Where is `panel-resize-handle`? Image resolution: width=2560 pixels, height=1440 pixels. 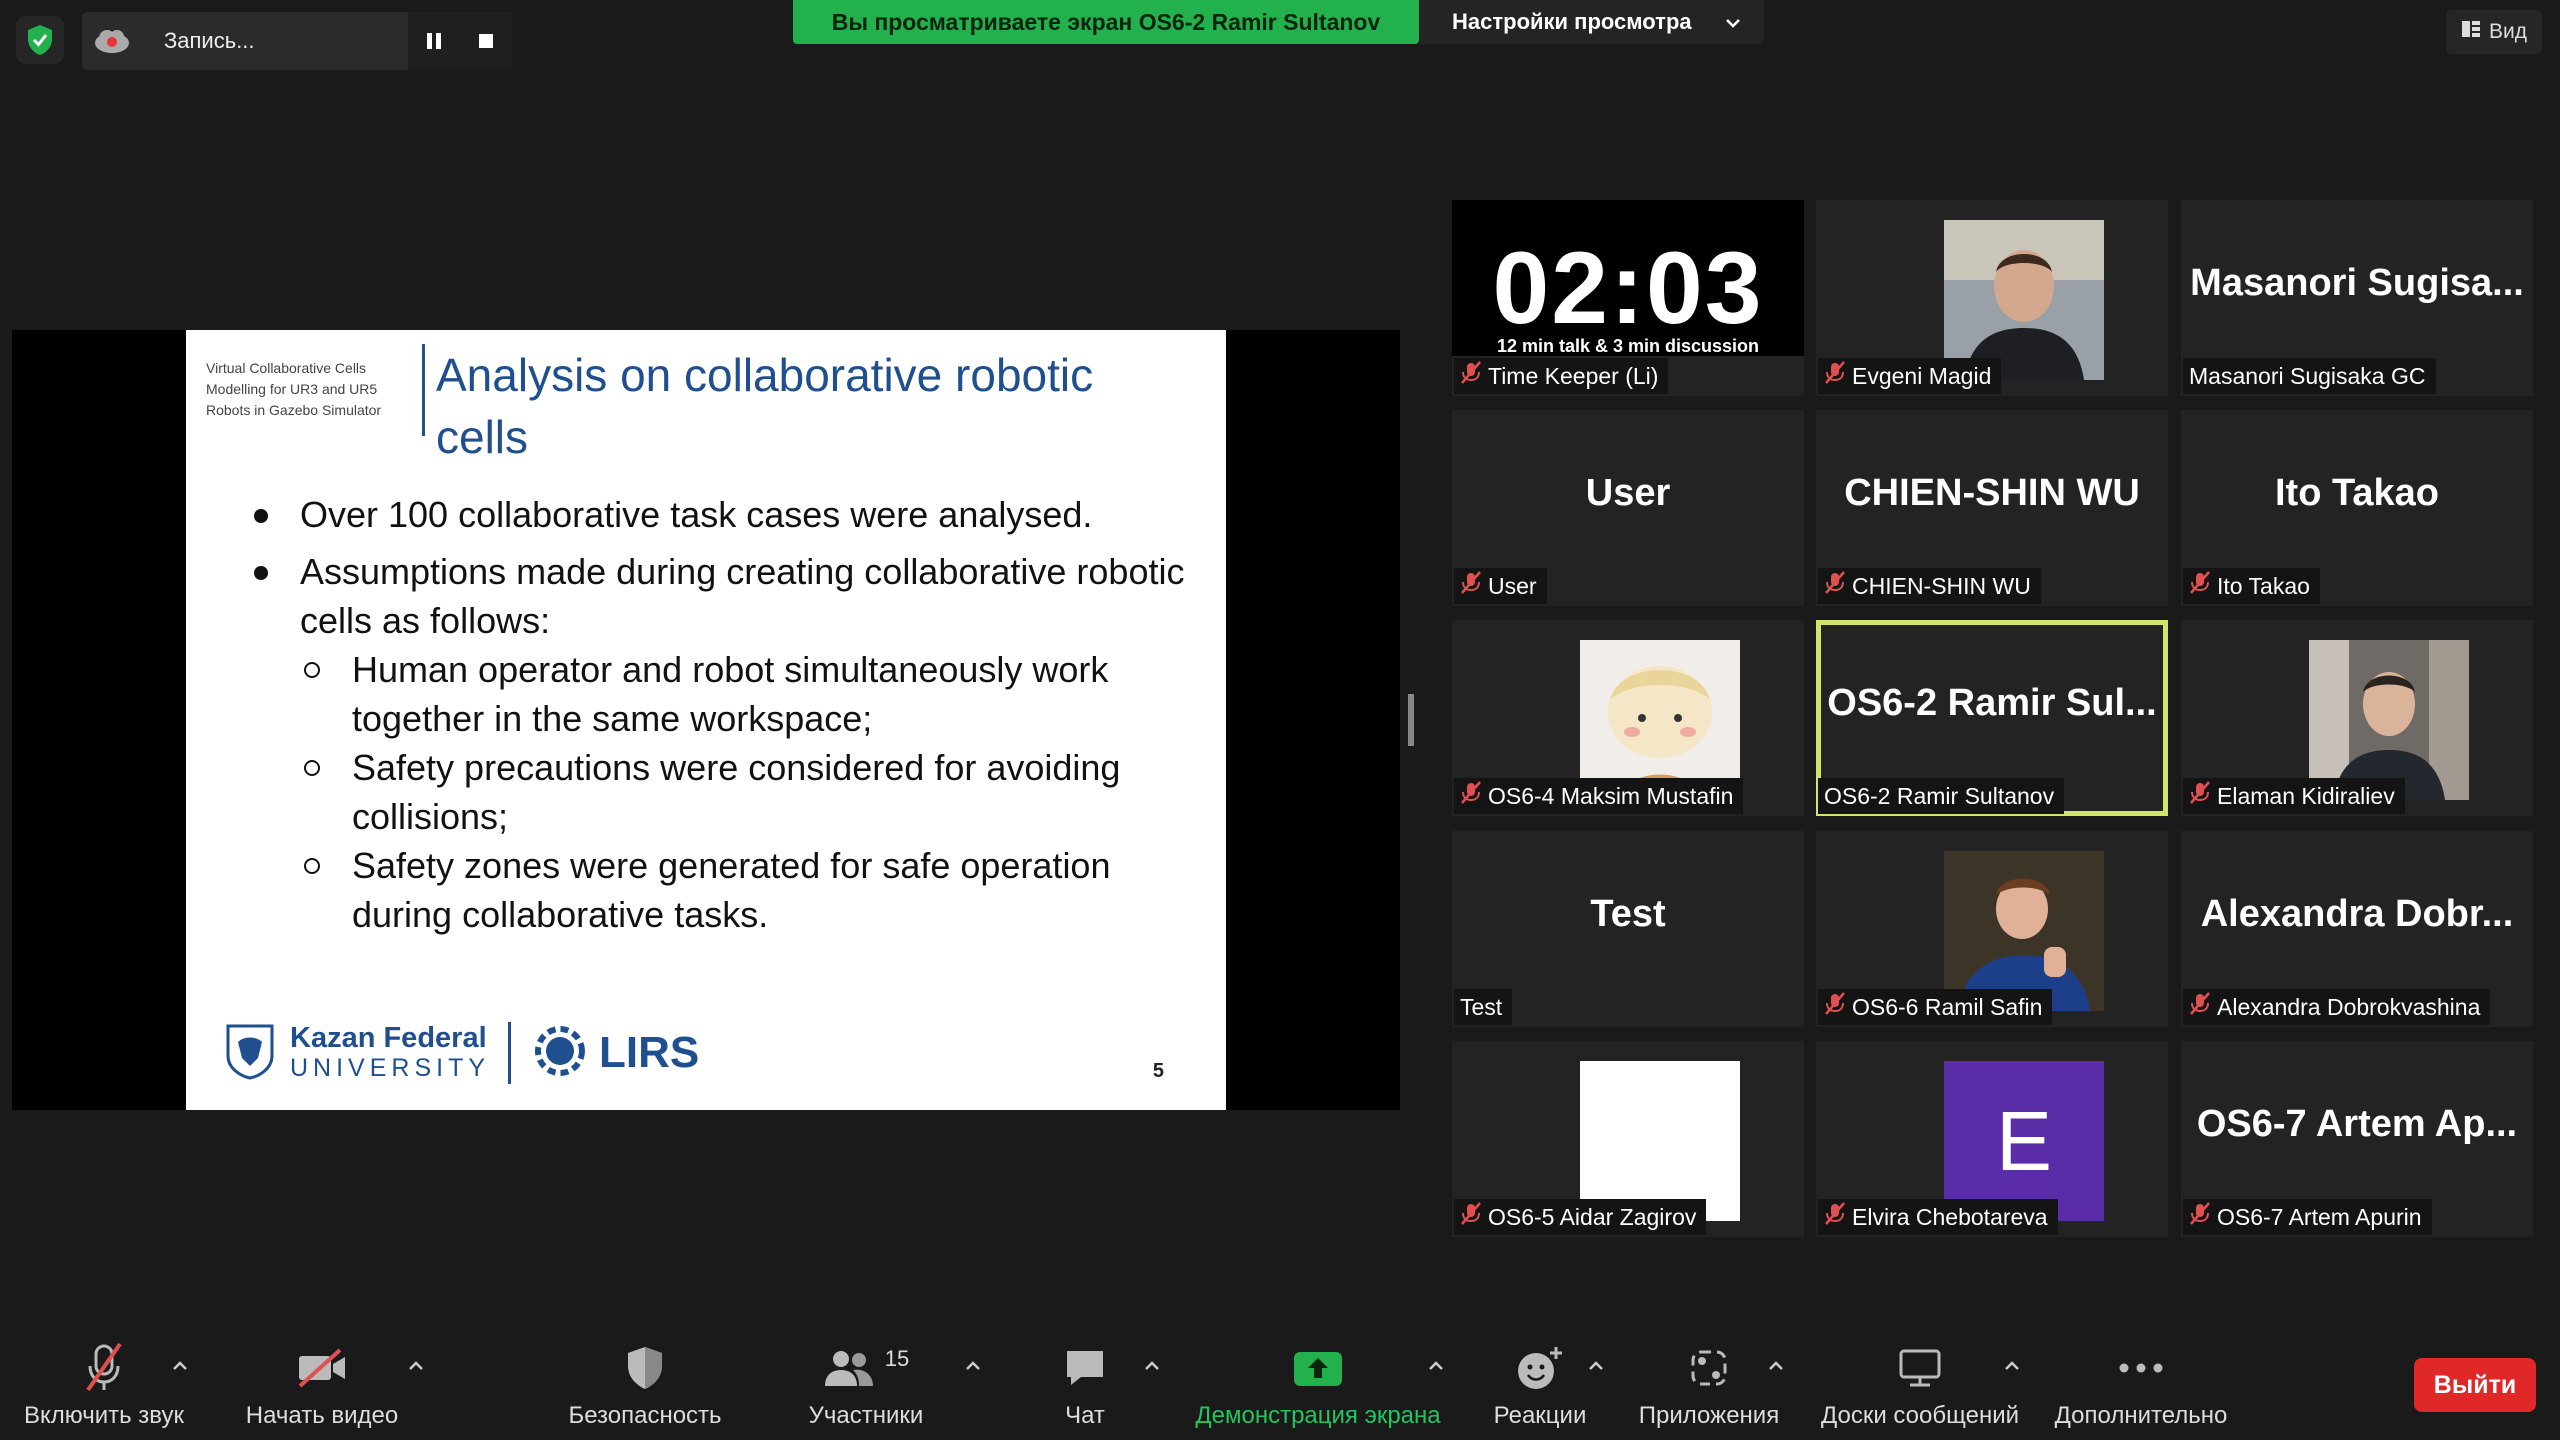
panel-resize-handle is located at coordinates (1411, 720).